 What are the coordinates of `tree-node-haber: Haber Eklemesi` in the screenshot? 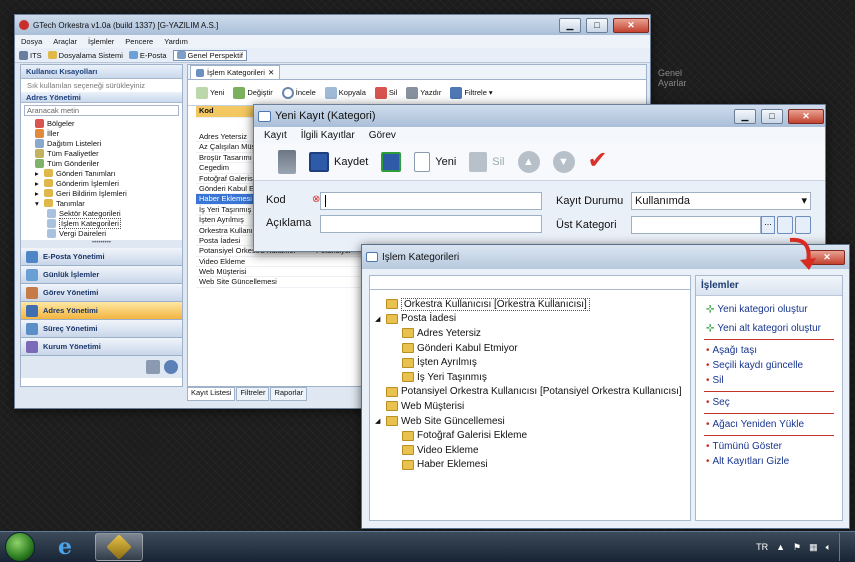 It's located at (530, 465).